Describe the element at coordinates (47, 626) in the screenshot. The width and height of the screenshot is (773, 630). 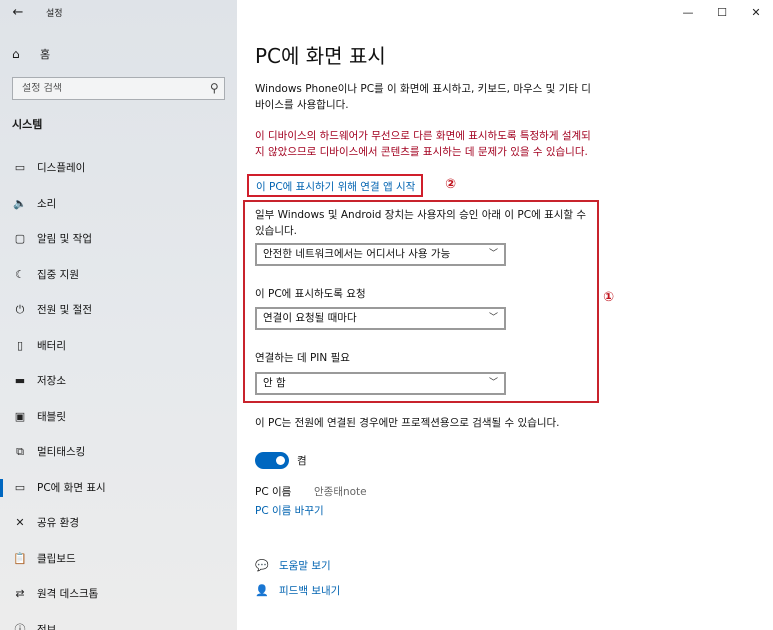
I see `sidebar-item-label: 정보` at that location.